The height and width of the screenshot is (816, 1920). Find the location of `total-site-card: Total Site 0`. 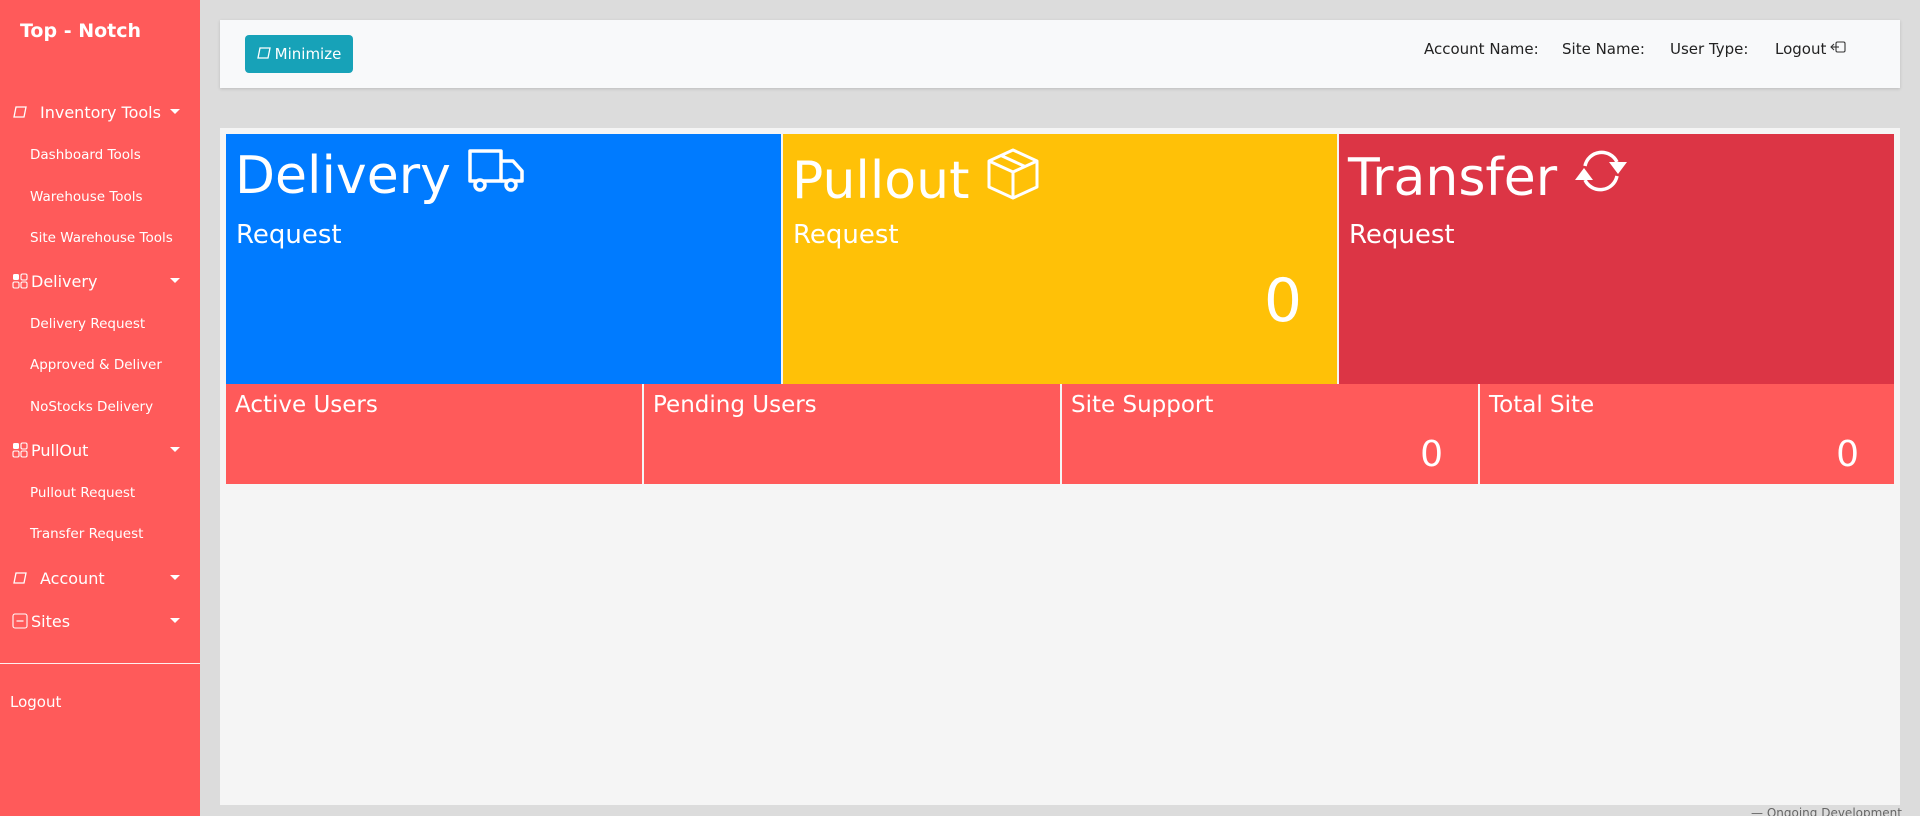

total-site-card: Total Site 0 is located at coordinates (1687, 434).